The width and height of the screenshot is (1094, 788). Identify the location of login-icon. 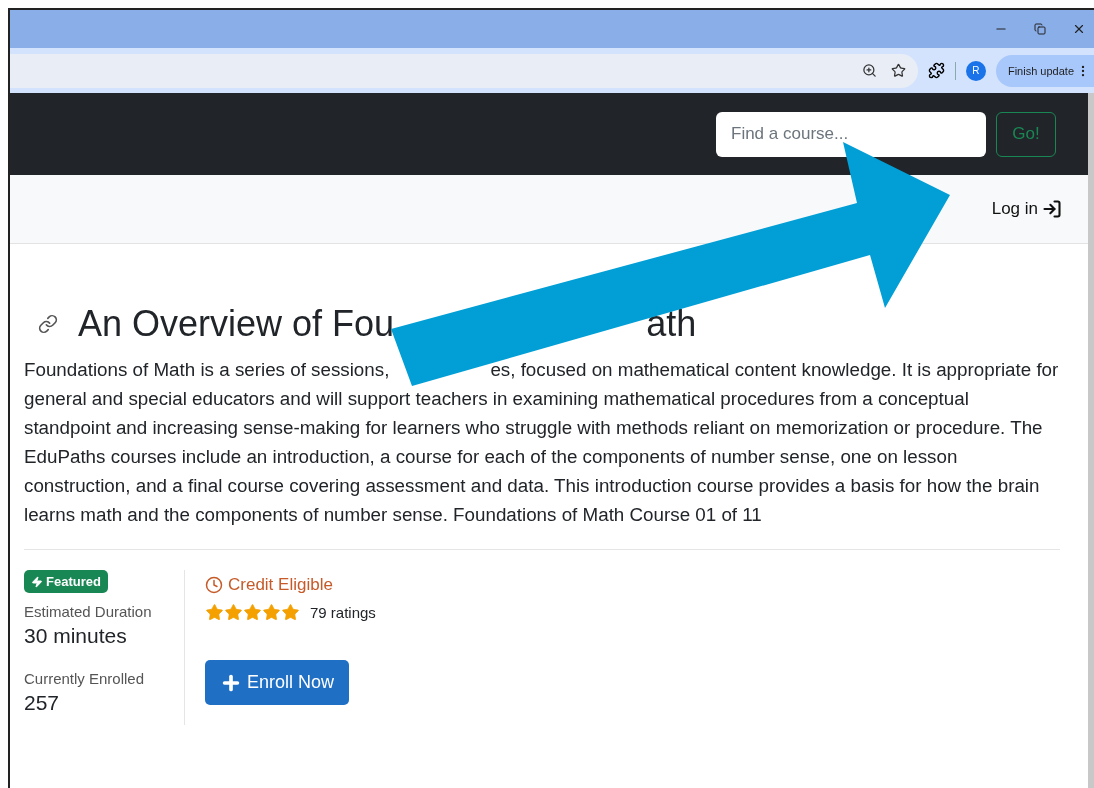
(1052, 209).